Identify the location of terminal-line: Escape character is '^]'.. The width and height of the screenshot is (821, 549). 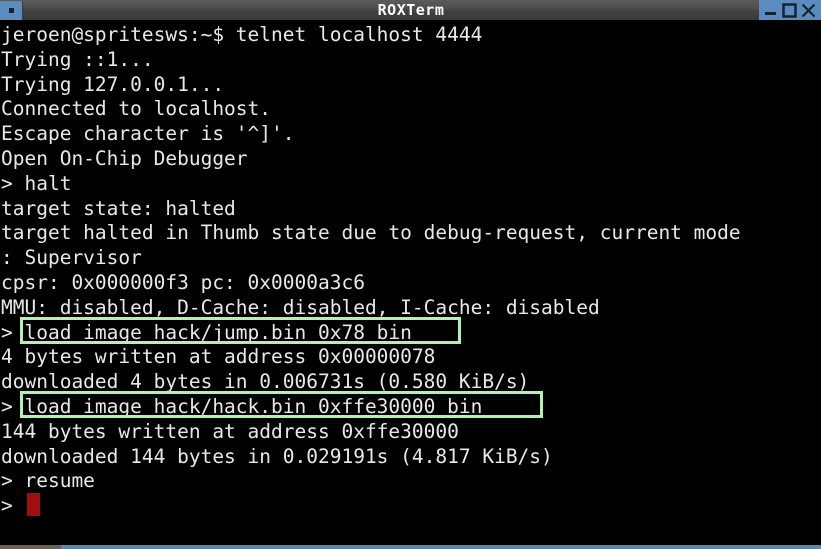
(411, 134).